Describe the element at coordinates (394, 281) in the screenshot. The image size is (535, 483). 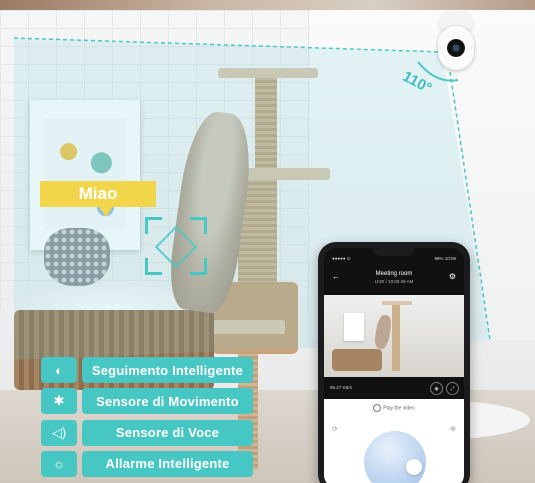
I see `live-timestamp: LIVE / 10:06:49 AM` at that location.